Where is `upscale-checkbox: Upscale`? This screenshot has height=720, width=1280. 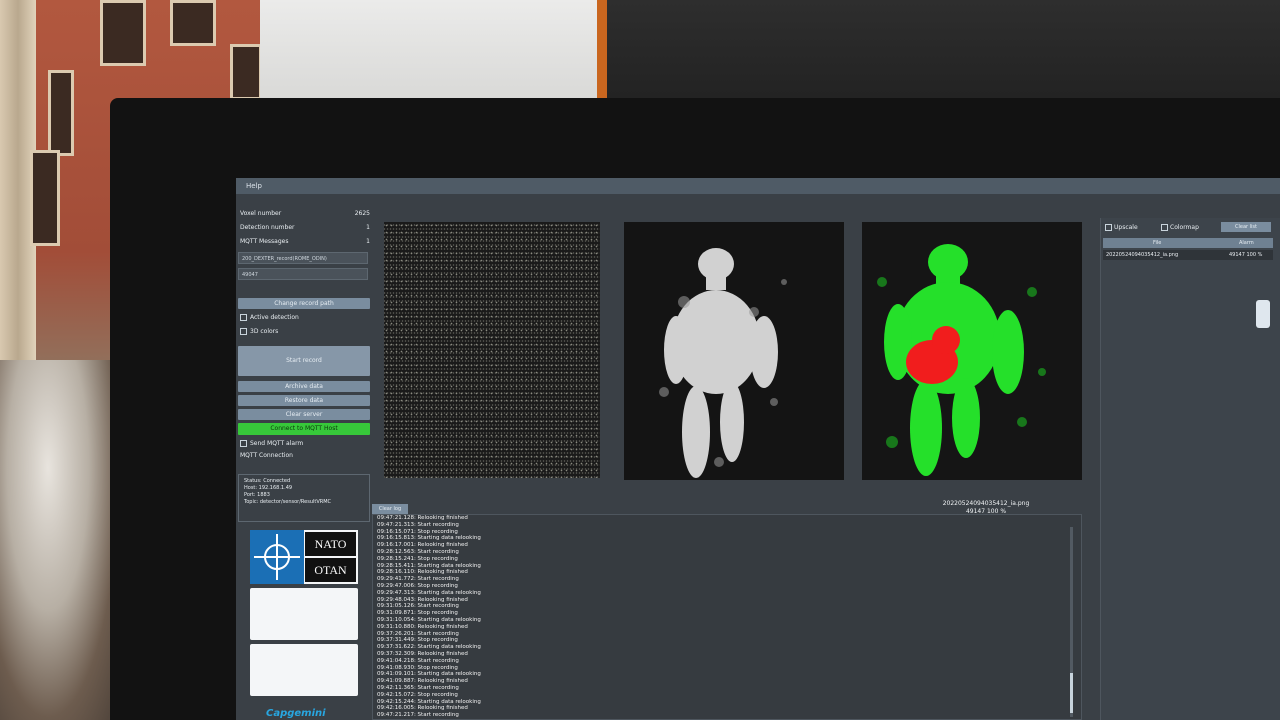 upscale-checkbox: Upscale is located at coordinates (1121, 227).